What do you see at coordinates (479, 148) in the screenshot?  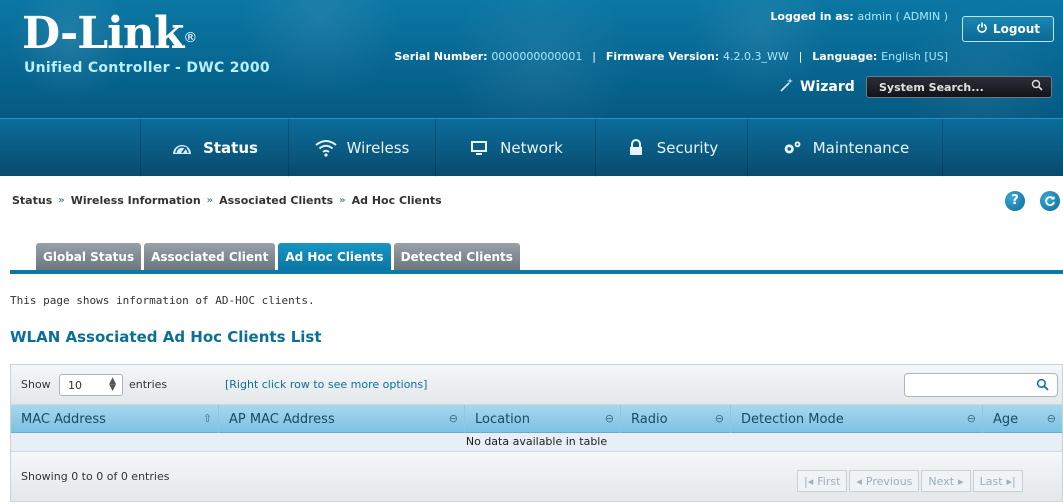 I see `monitor-icon` at bounding box center [479, 148].